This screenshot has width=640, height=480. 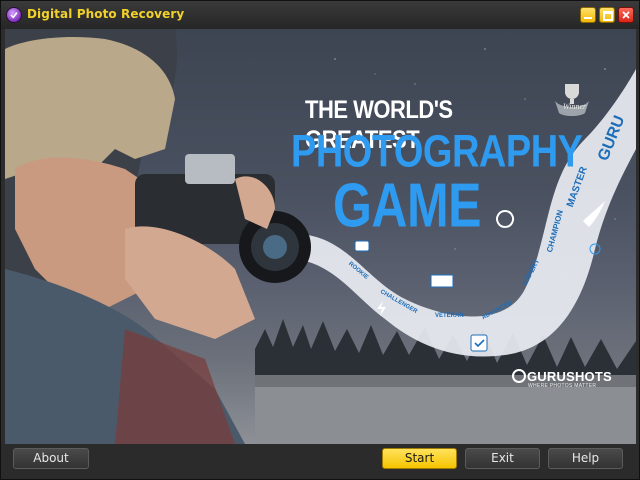 What do you see at coordinates (320, 461) in the screenshot?
I see `button-bar: About Start Exit Help` at bounding box center [320, 461].